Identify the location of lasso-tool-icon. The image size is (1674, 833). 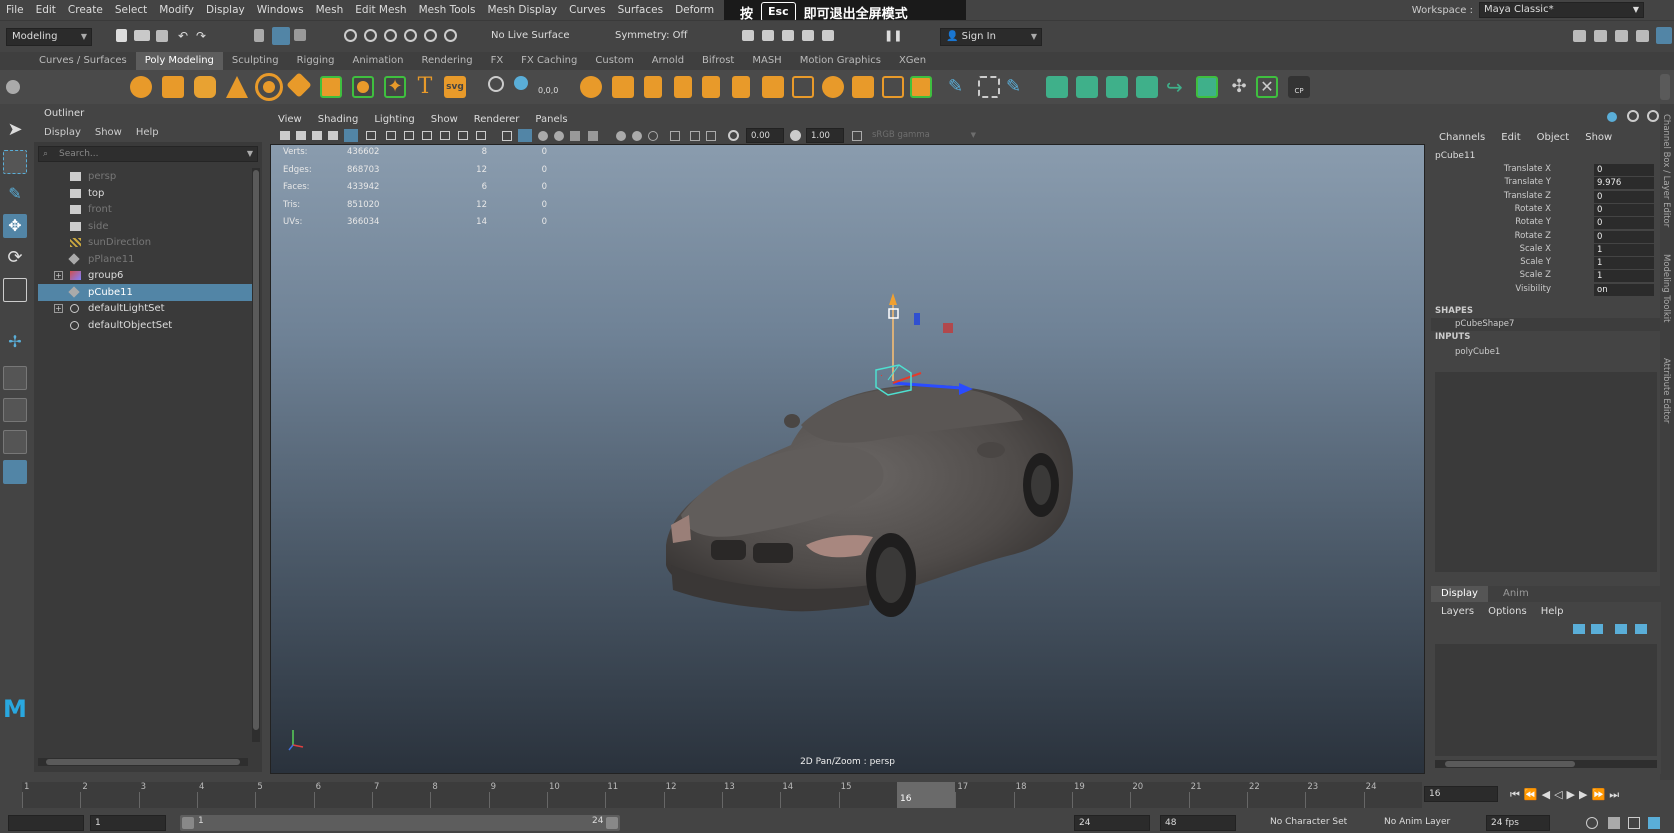
(15, 162).